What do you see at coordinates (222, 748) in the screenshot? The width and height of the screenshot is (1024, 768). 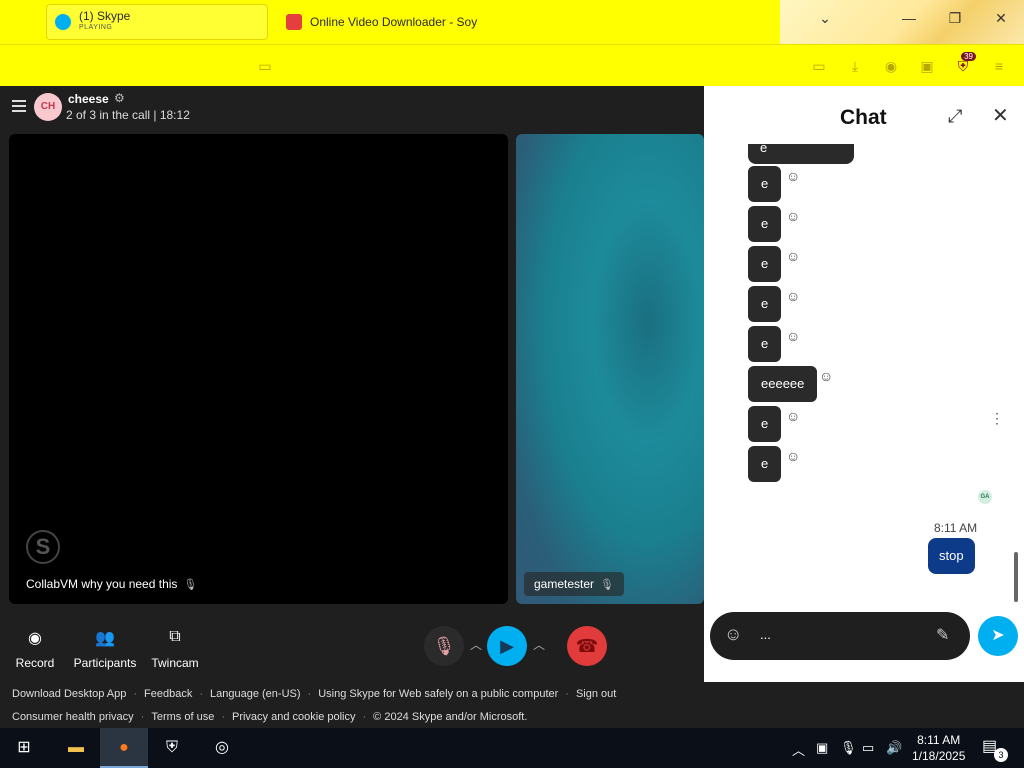 I see `obs-icon: ◎` at bounding box center [222, 748].